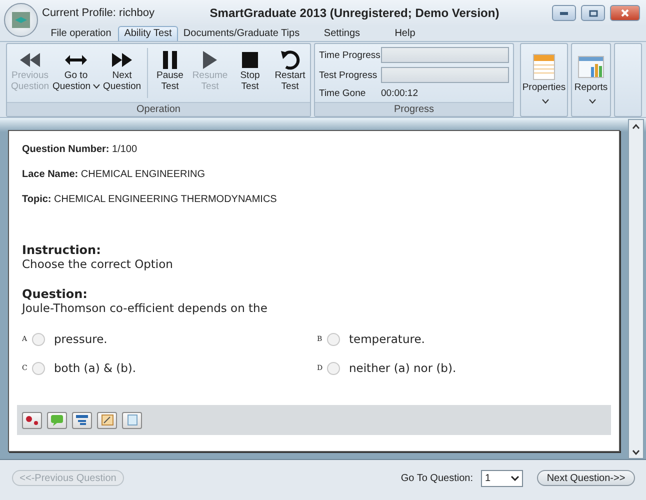  I want to click on play-icon, so click(210, 60).